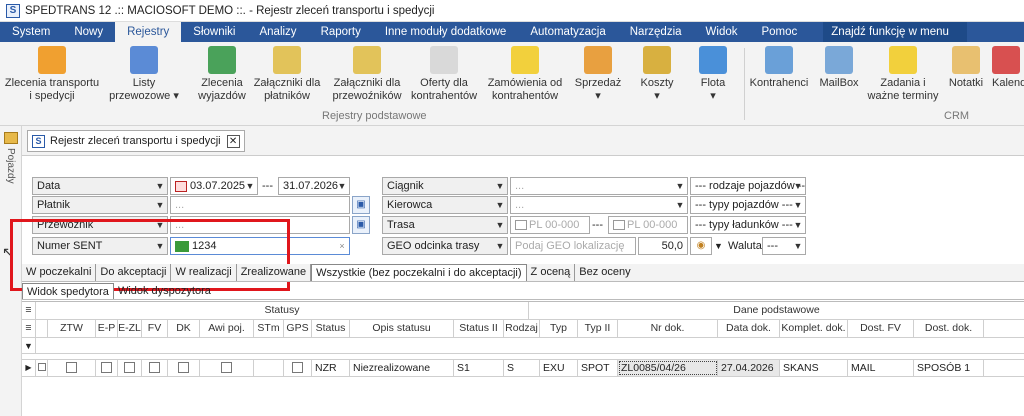 The width and height of the screenshot is (1024, 416). I want to click on column-header: Nr dok., so click(668, 328).